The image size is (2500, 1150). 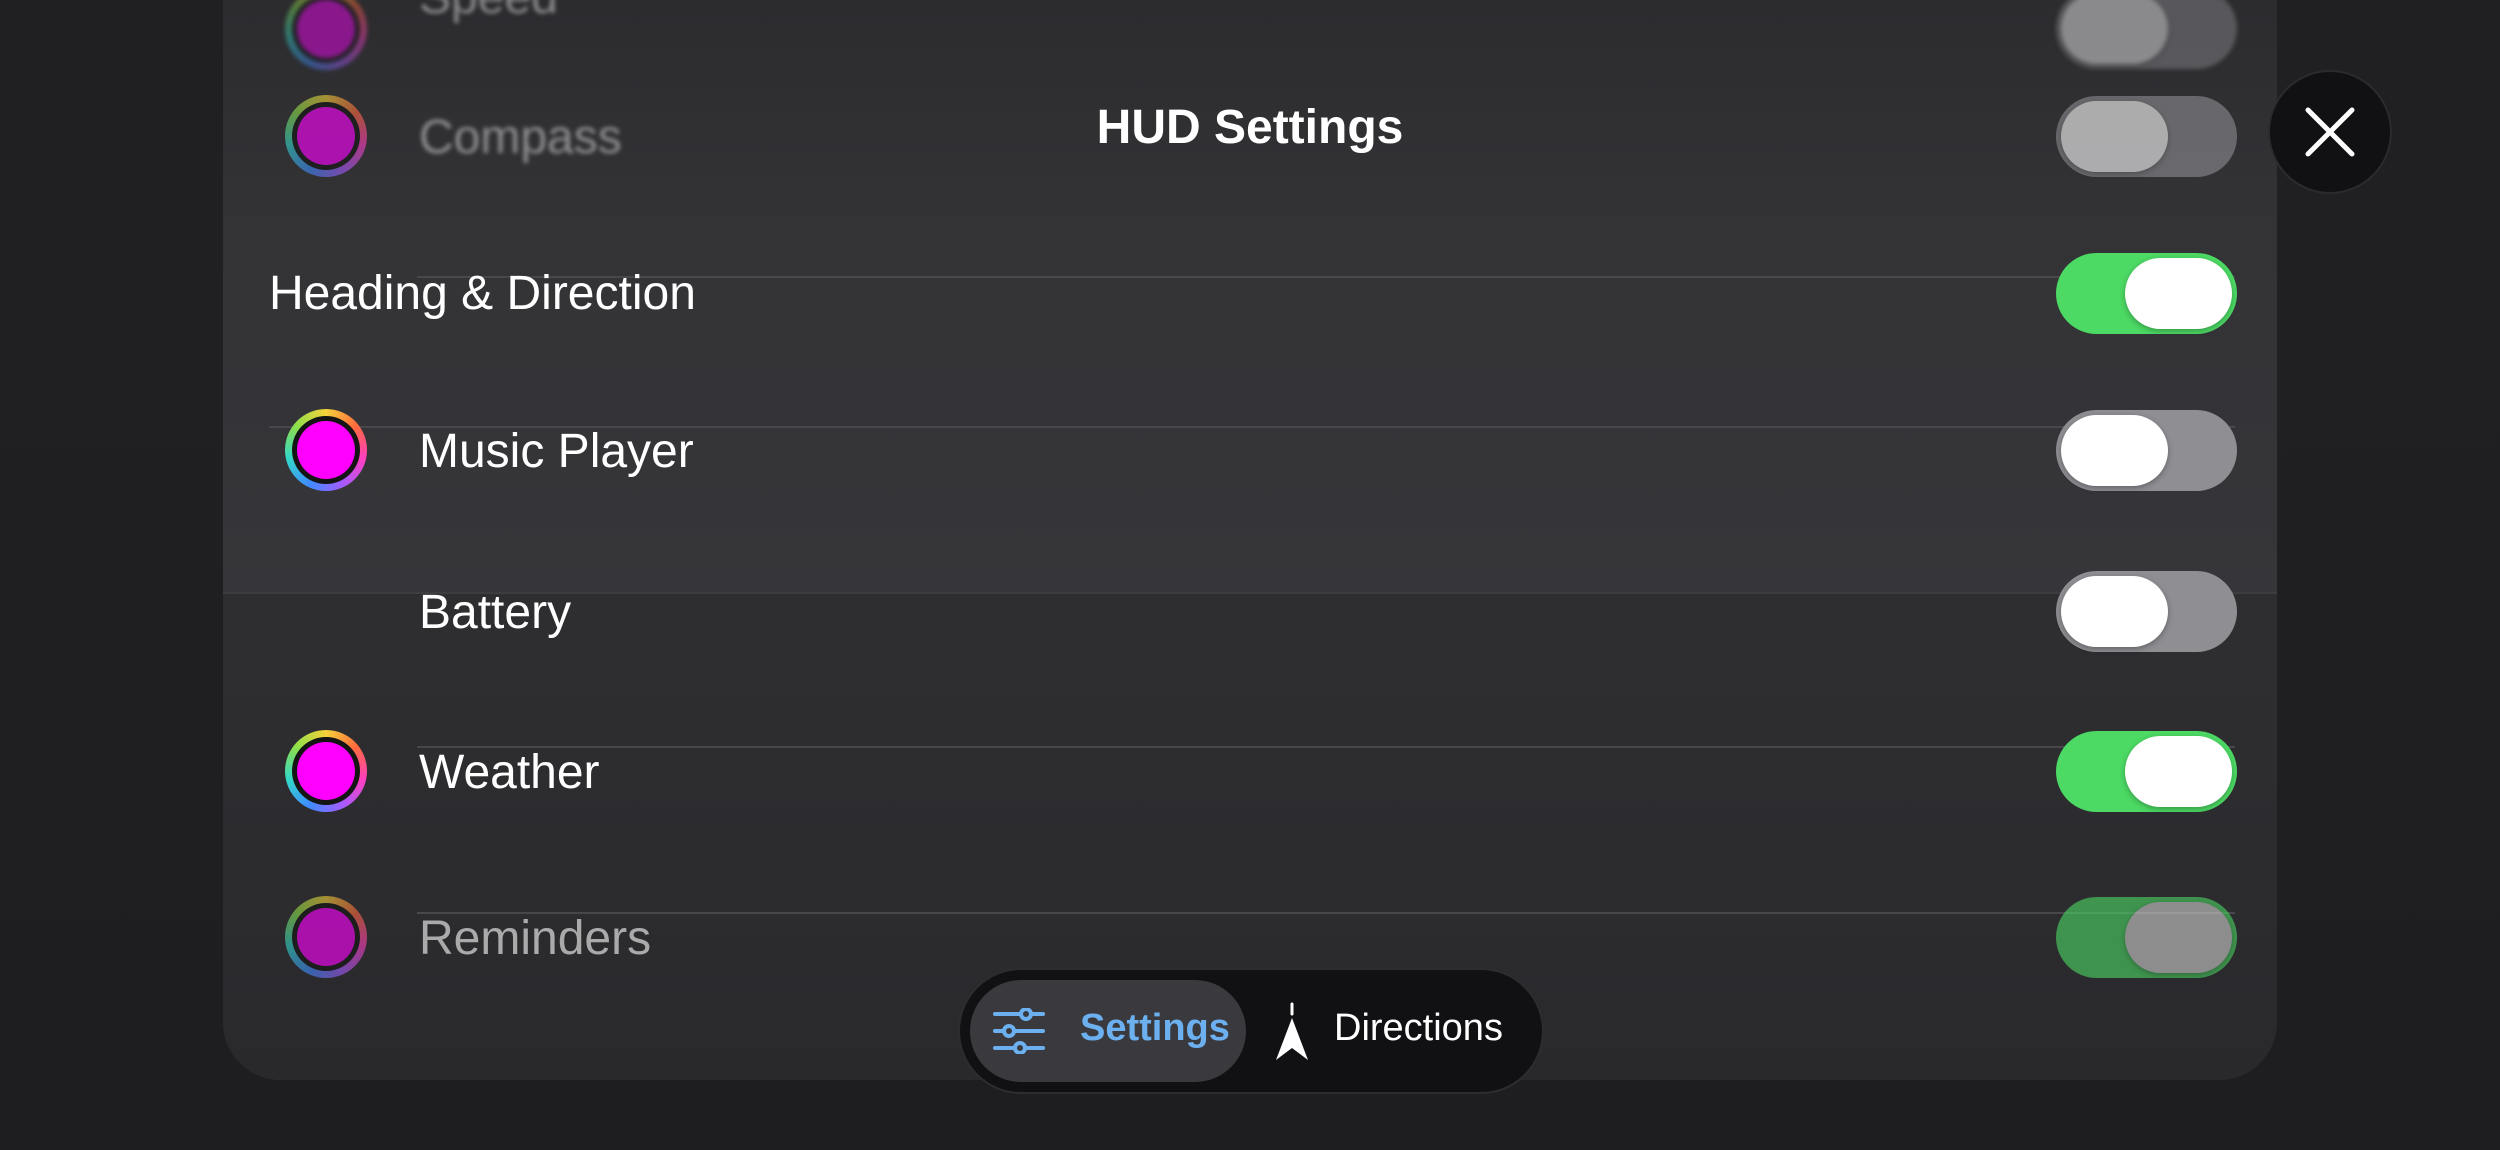 I want to click on close-icon, so click(x=2330, y=132).